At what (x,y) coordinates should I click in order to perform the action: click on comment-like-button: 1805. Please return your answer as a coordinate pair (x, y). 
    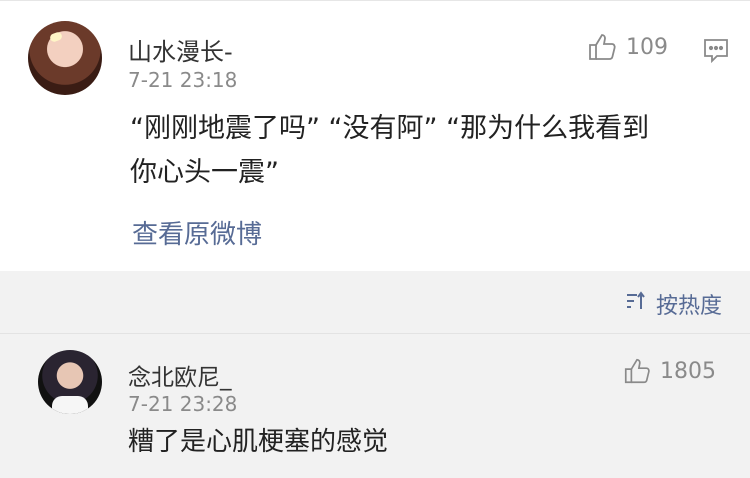
    Looking at the image, I should click on (669, 371).